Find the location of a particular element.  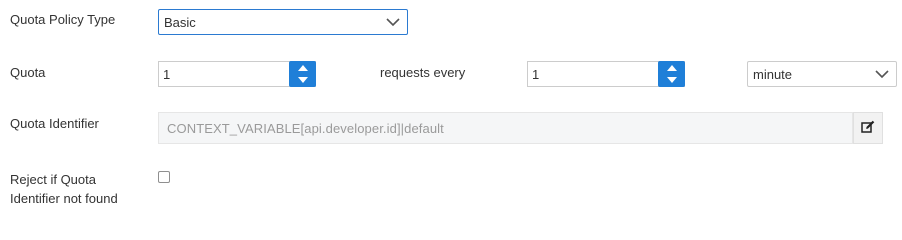

quota-interval-stepper: 1 is located at coordinates (606, 74).